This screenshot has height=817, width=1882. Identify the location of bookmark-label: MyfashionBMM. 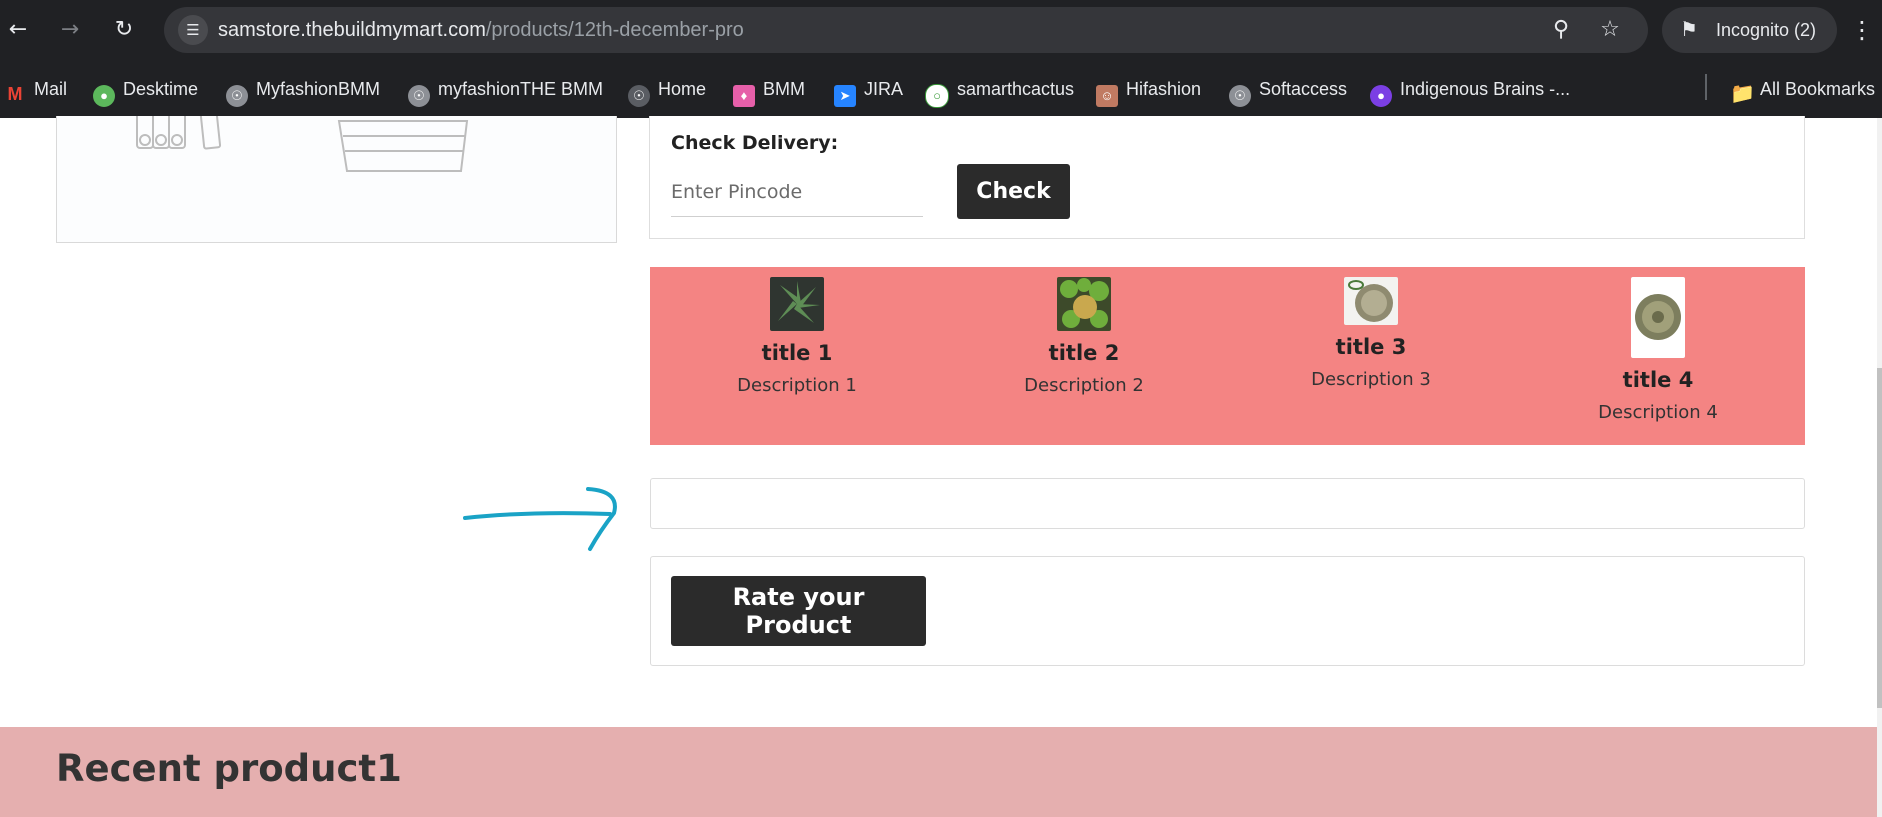
(318, 89).